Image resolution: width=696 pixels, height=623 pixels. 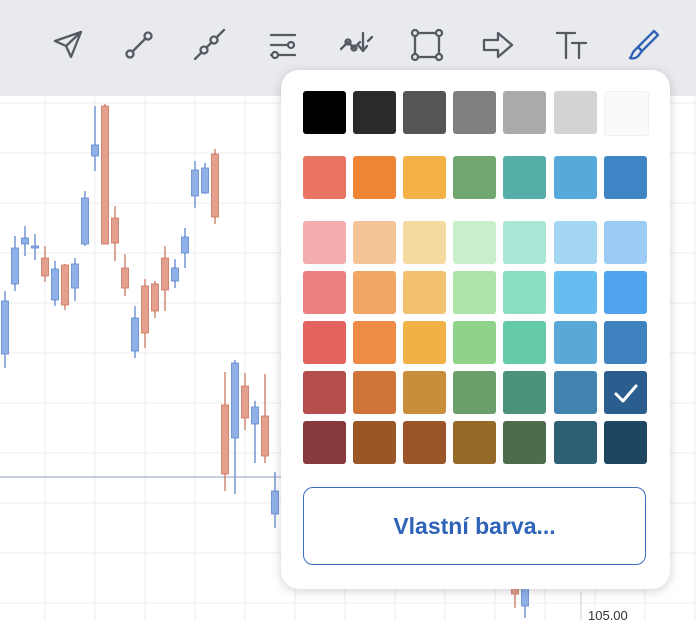 I want to click on cursor-arrow-icon, so click(x=68, y=45).